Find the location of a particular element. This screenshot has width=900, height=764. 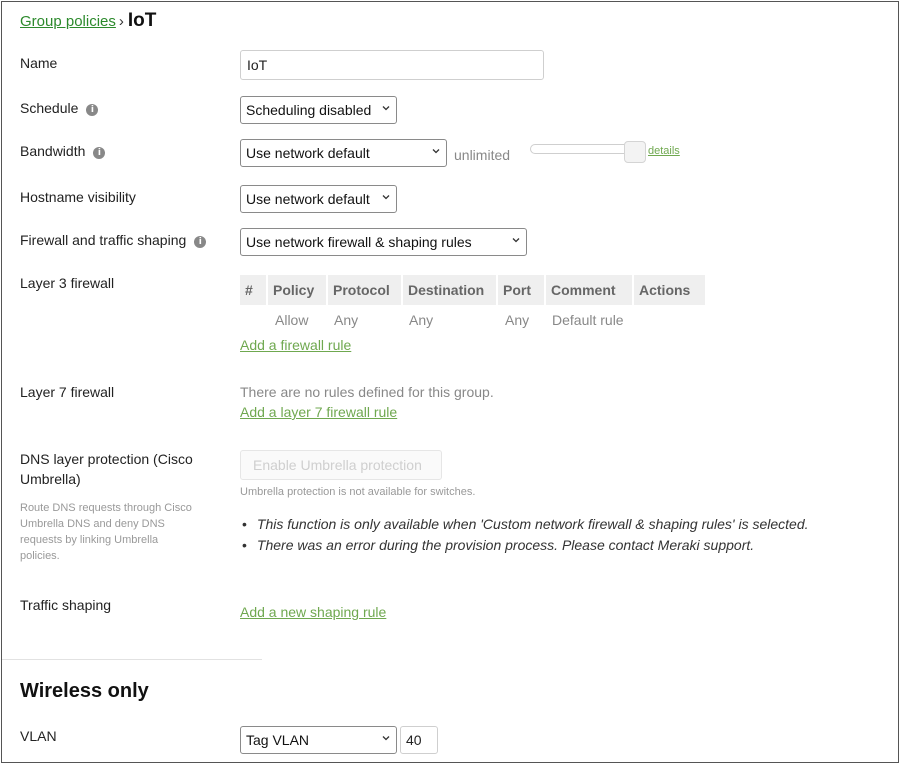

col-header-port: Port is located at coordinates (521, 290).